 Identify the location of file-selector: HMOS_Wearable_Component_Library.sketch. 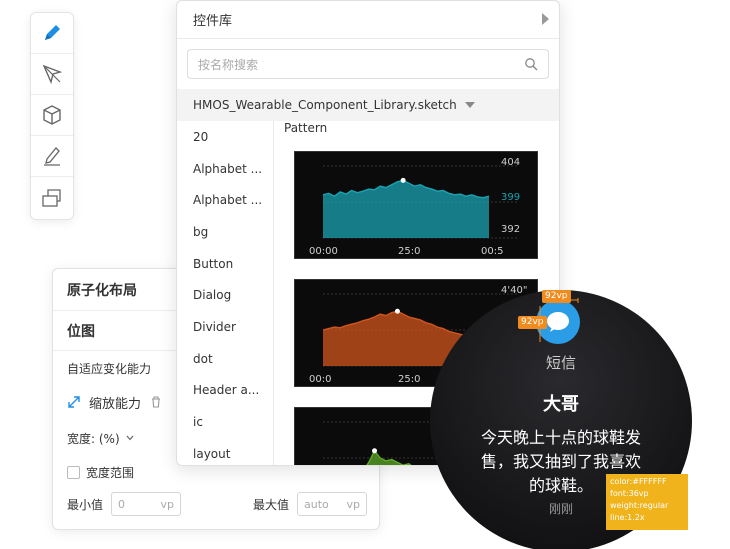
(368, 105).